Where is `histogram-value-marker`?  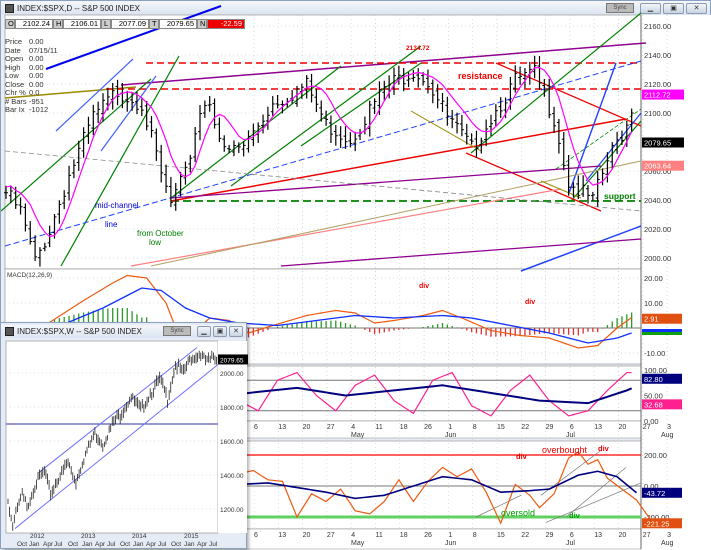
histogram-value-marker is located at coordinates (662, 333).